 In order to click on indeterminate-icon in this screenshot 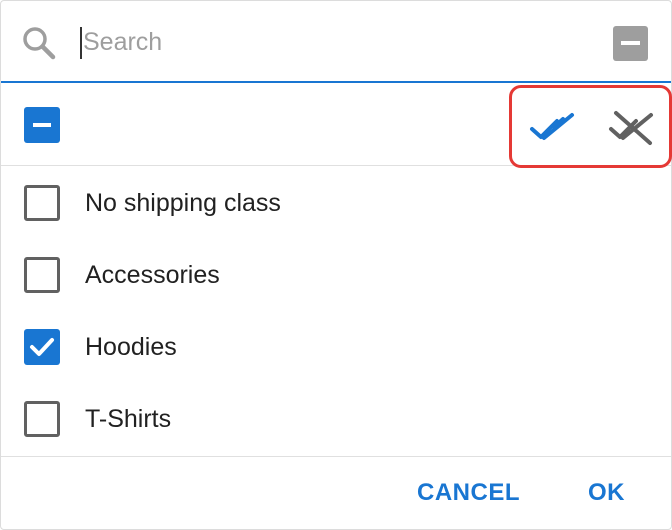, I will do `click(42, 125)`.